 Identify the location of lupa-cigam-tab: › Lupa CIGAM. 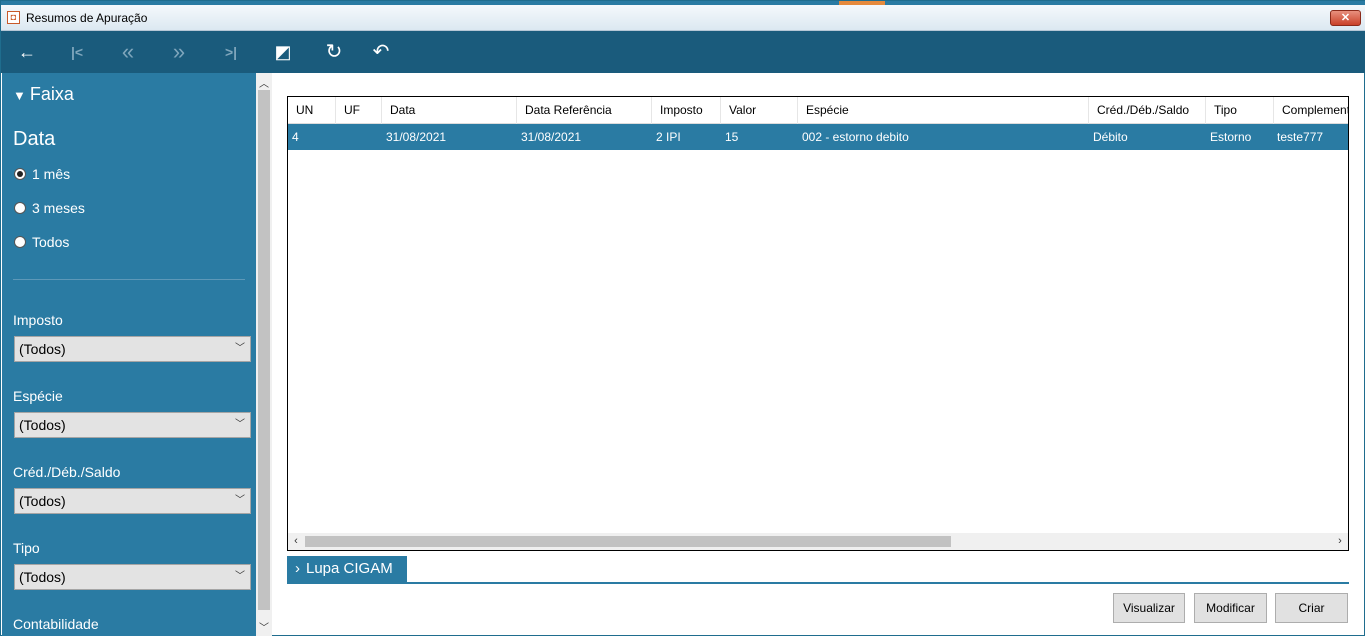
(347, 569).